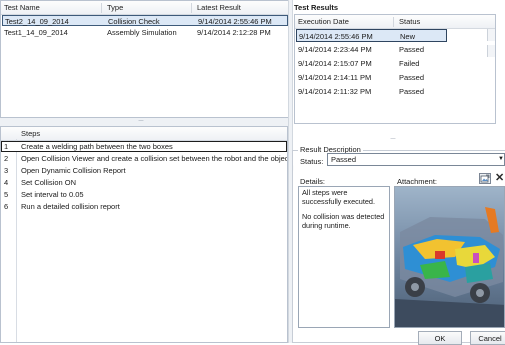 The width and height of the screenshot is (505, 345). What do you see at coordinates (6, 182) in the screenshot?
I see `step-number: 4` at bounding box center [6, 182].